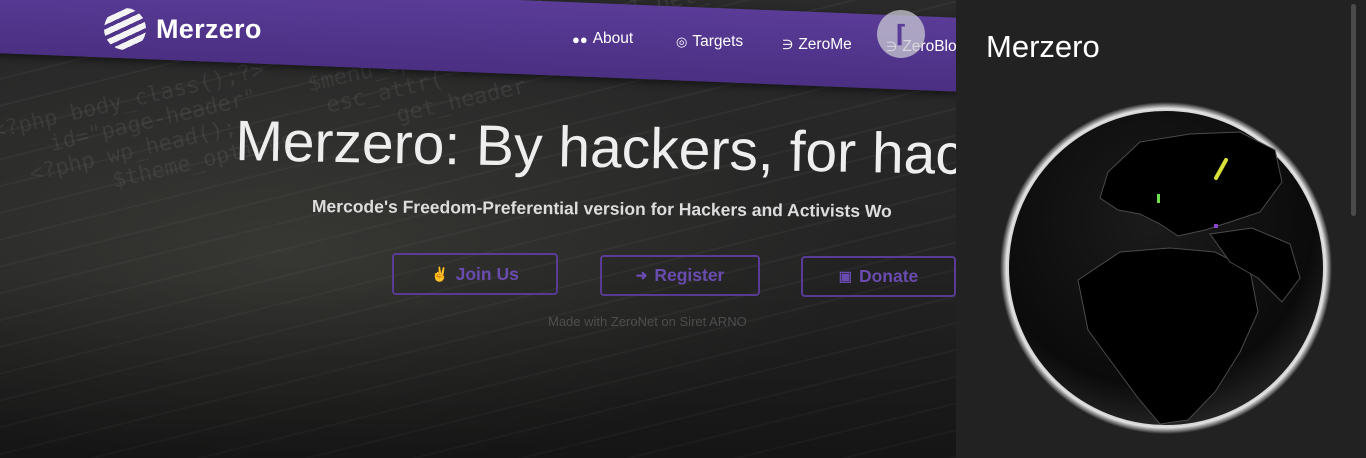 Image resolution: width=1366 pixels, height=458 pixels. I want to click on nav-zerome: ∋ ZeroMe, so click(817, 45).